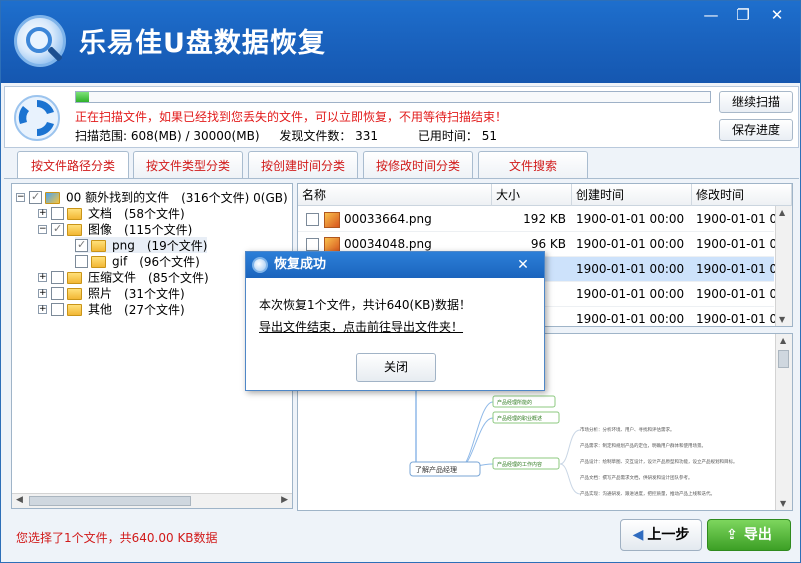 The width and height of the screenshot is (801, 563). Describe the element at coordinates (743, 15) in the screenshot. I see `maximize-button: ❐` at that location.